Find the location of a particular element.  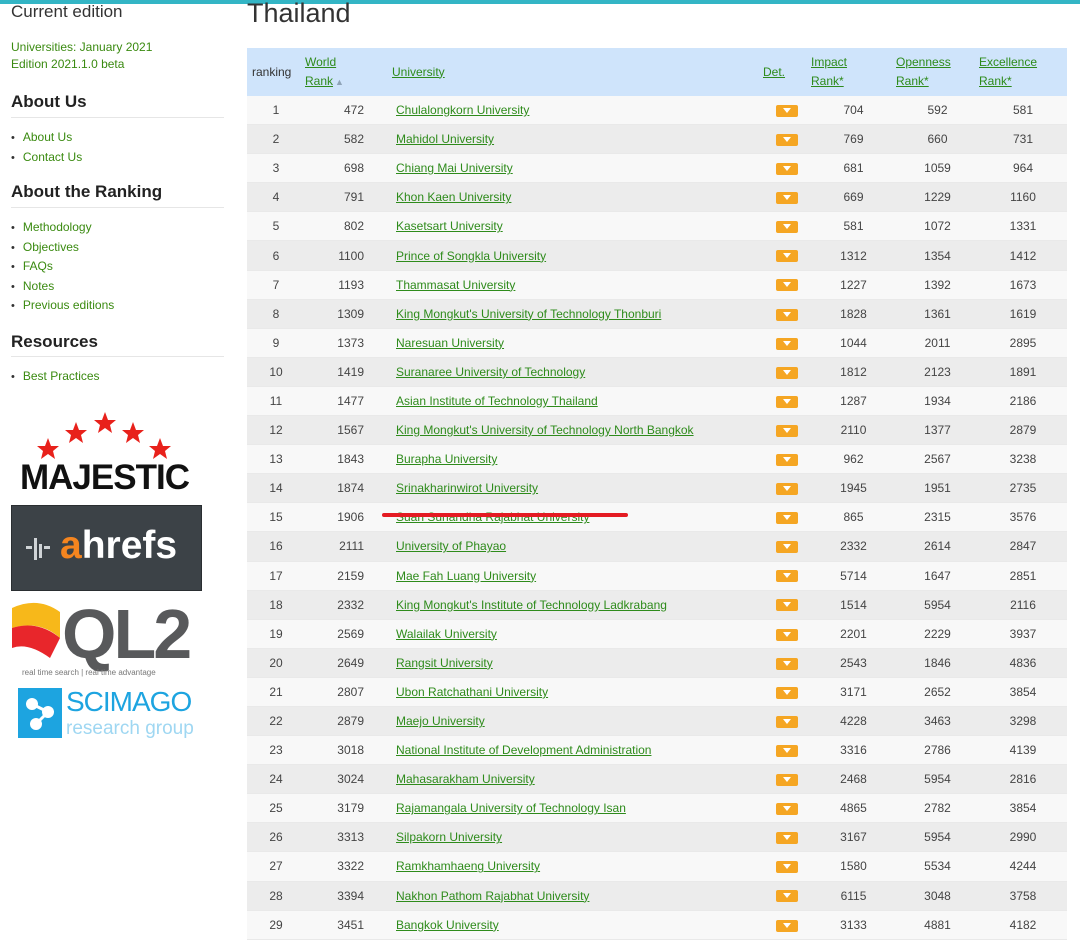

university-cell: Rangsit University is located at coordinates (576, 663).